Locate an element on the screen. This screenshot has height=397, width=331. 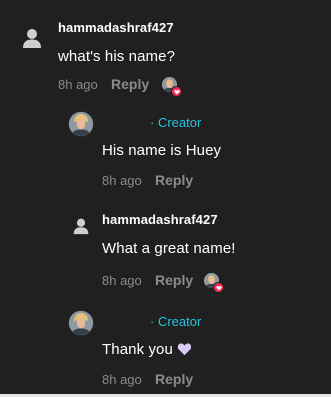
comment-text-content: Thank you is located at coordinates (137, 349).